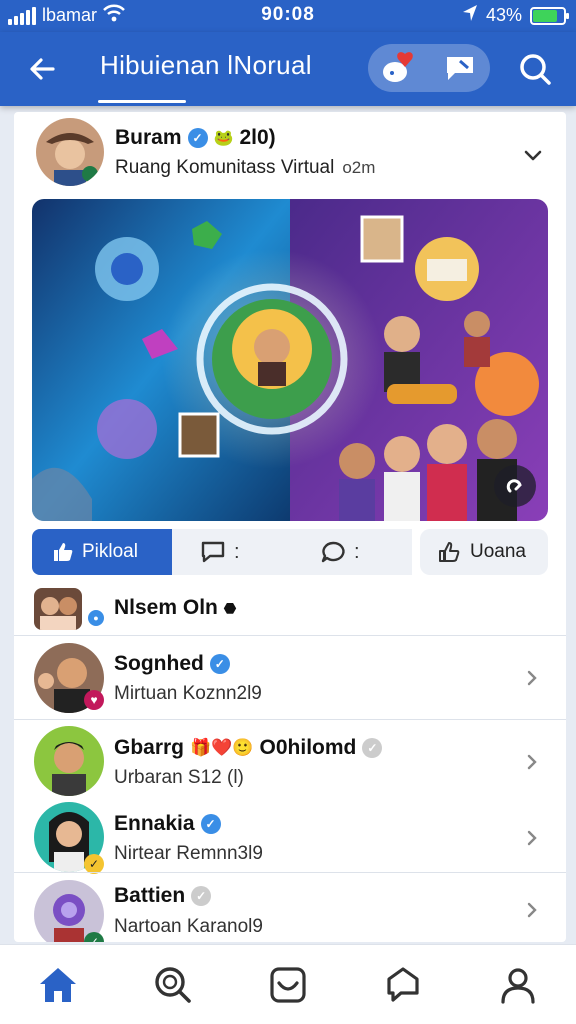 The height and width of the screenshot is (1024, 576). Describe the element at coordinates (179, 777) in the screenshot. I see `member-subtitle: Urbaran S12 (l)` at that location.